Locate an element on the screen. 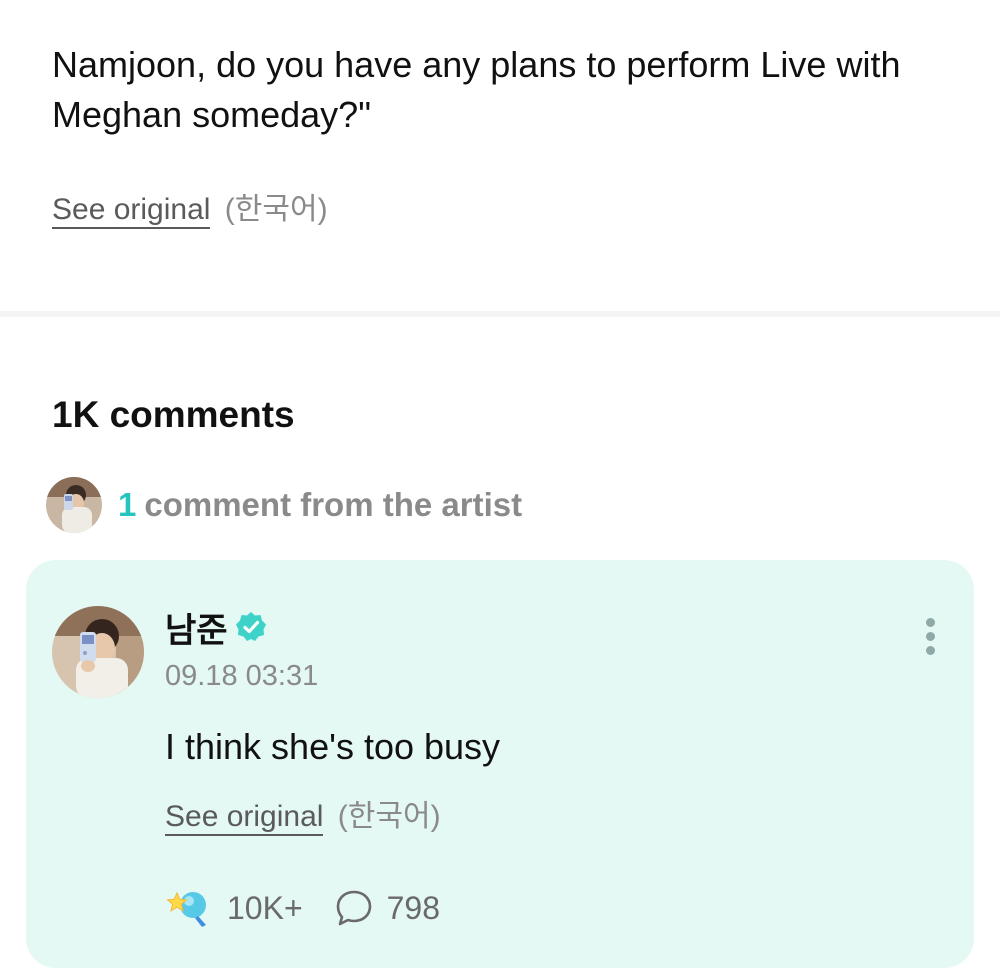  post-see-original-link: See original is located at coordinates (131, 211).